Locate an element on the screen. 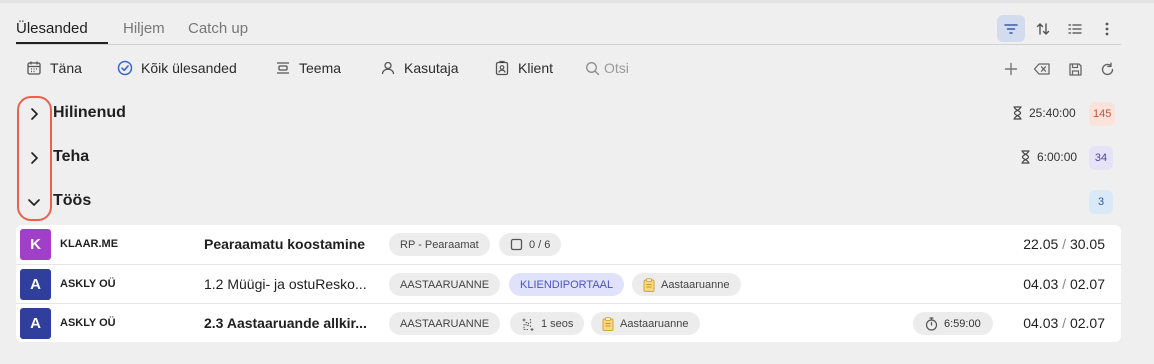 The image size is (1154, 364). calendar-icon is located at coordinates (34, 68).